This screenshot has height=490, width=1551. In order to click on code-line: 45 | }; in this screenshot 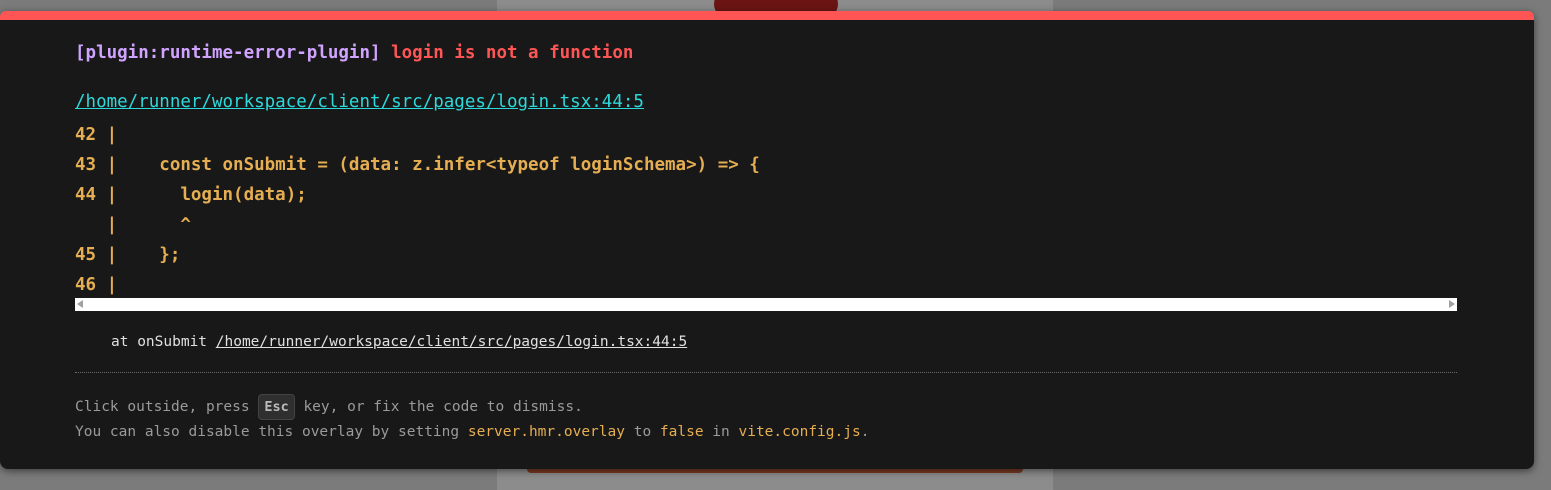, I will do `click(128, 255)`.